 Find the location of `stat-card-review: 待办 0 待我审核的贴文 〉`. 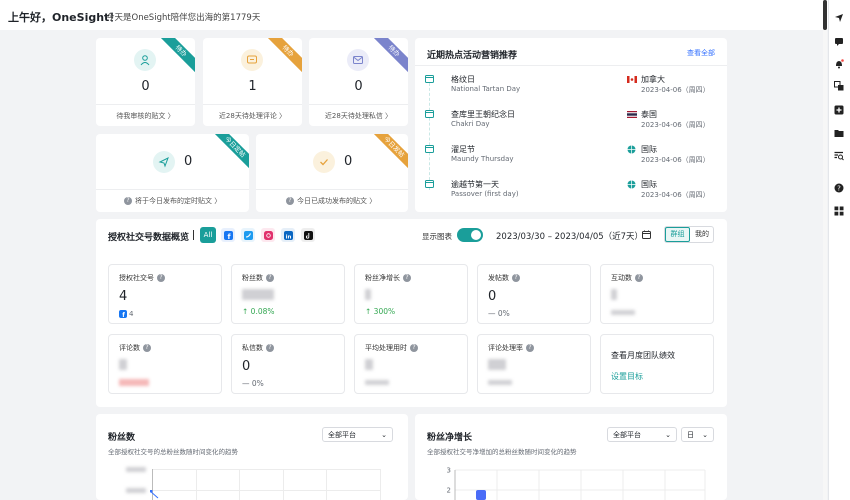

stat-card-review: 待办 0 待我审核的贴文 〉 is located at coordinates (145, 82).